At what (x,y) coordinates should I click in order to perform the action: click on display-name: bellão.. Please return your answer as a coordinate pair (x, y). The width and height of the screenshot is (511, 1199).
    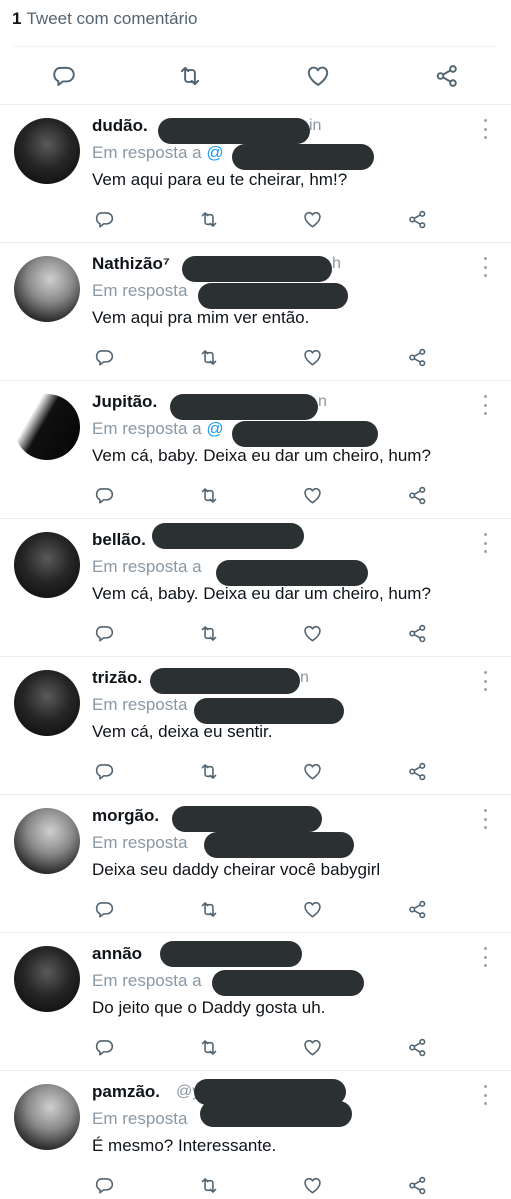
    Looking at the image, I should click on (119, 540).